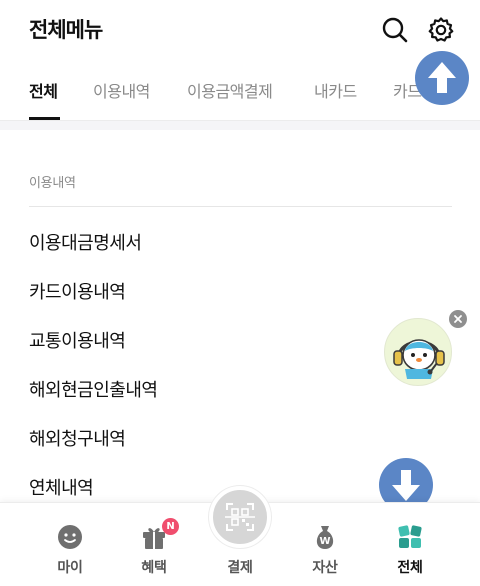 This screenshot has height=586, width=480. What do you see at coordinates (61, 487) in the screenshot?
I see `menu-item-overdue: 연체내역` at bounding box center [61, 487].